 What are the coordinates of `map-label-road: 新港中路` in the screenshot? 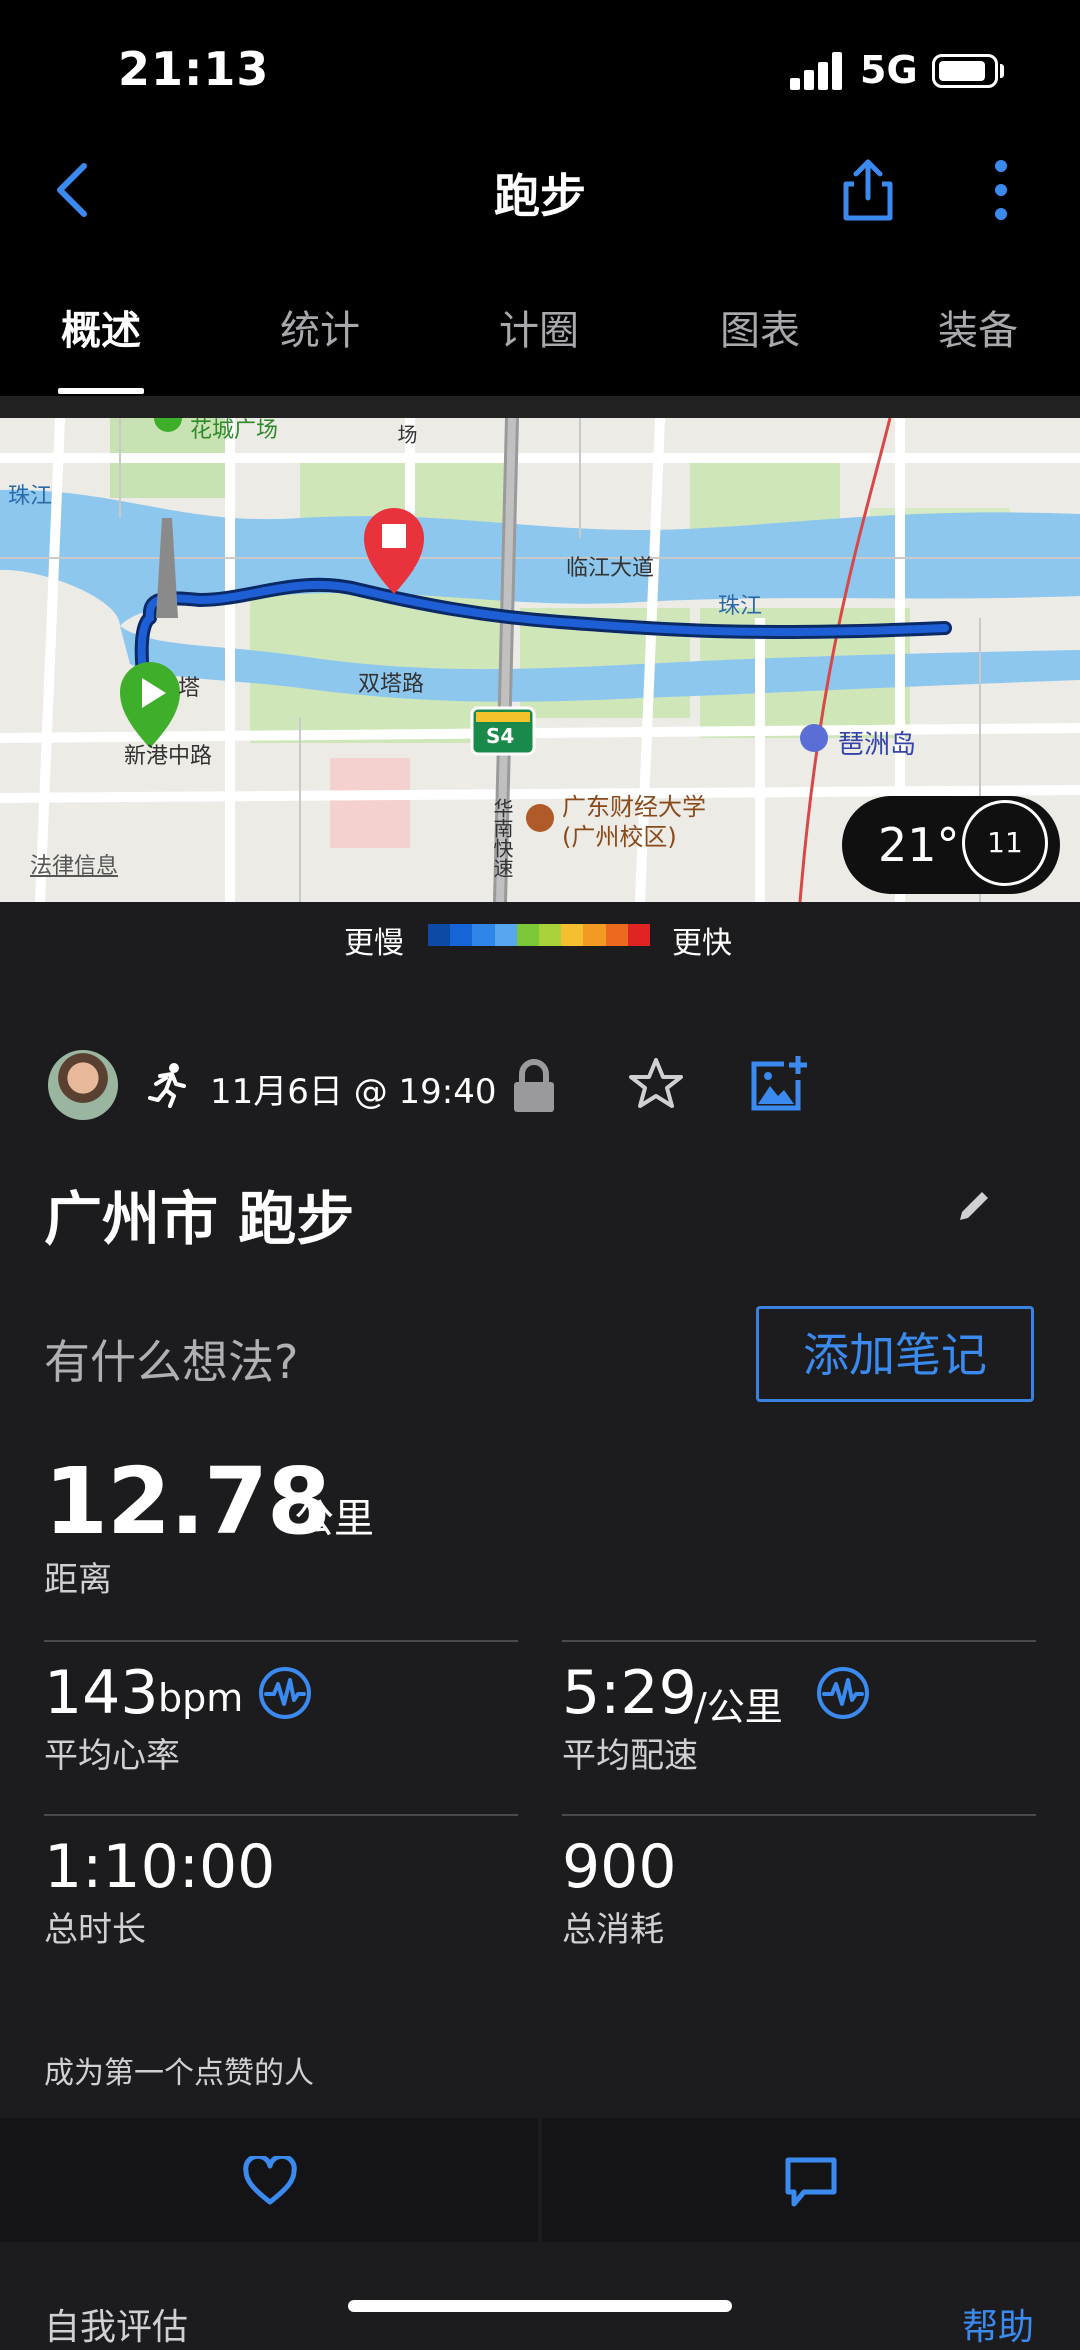 It's located at (168, 756).